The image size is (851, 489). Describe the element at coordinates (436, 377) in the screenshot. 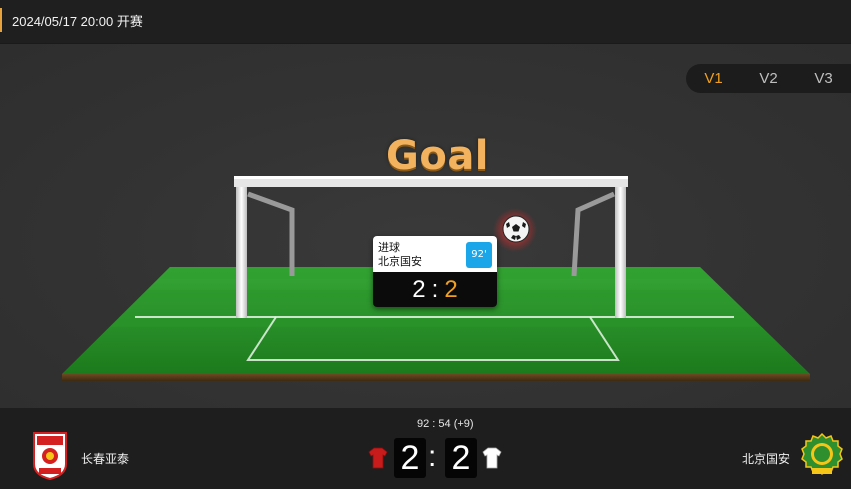

I see `pitch-soil` at that location.